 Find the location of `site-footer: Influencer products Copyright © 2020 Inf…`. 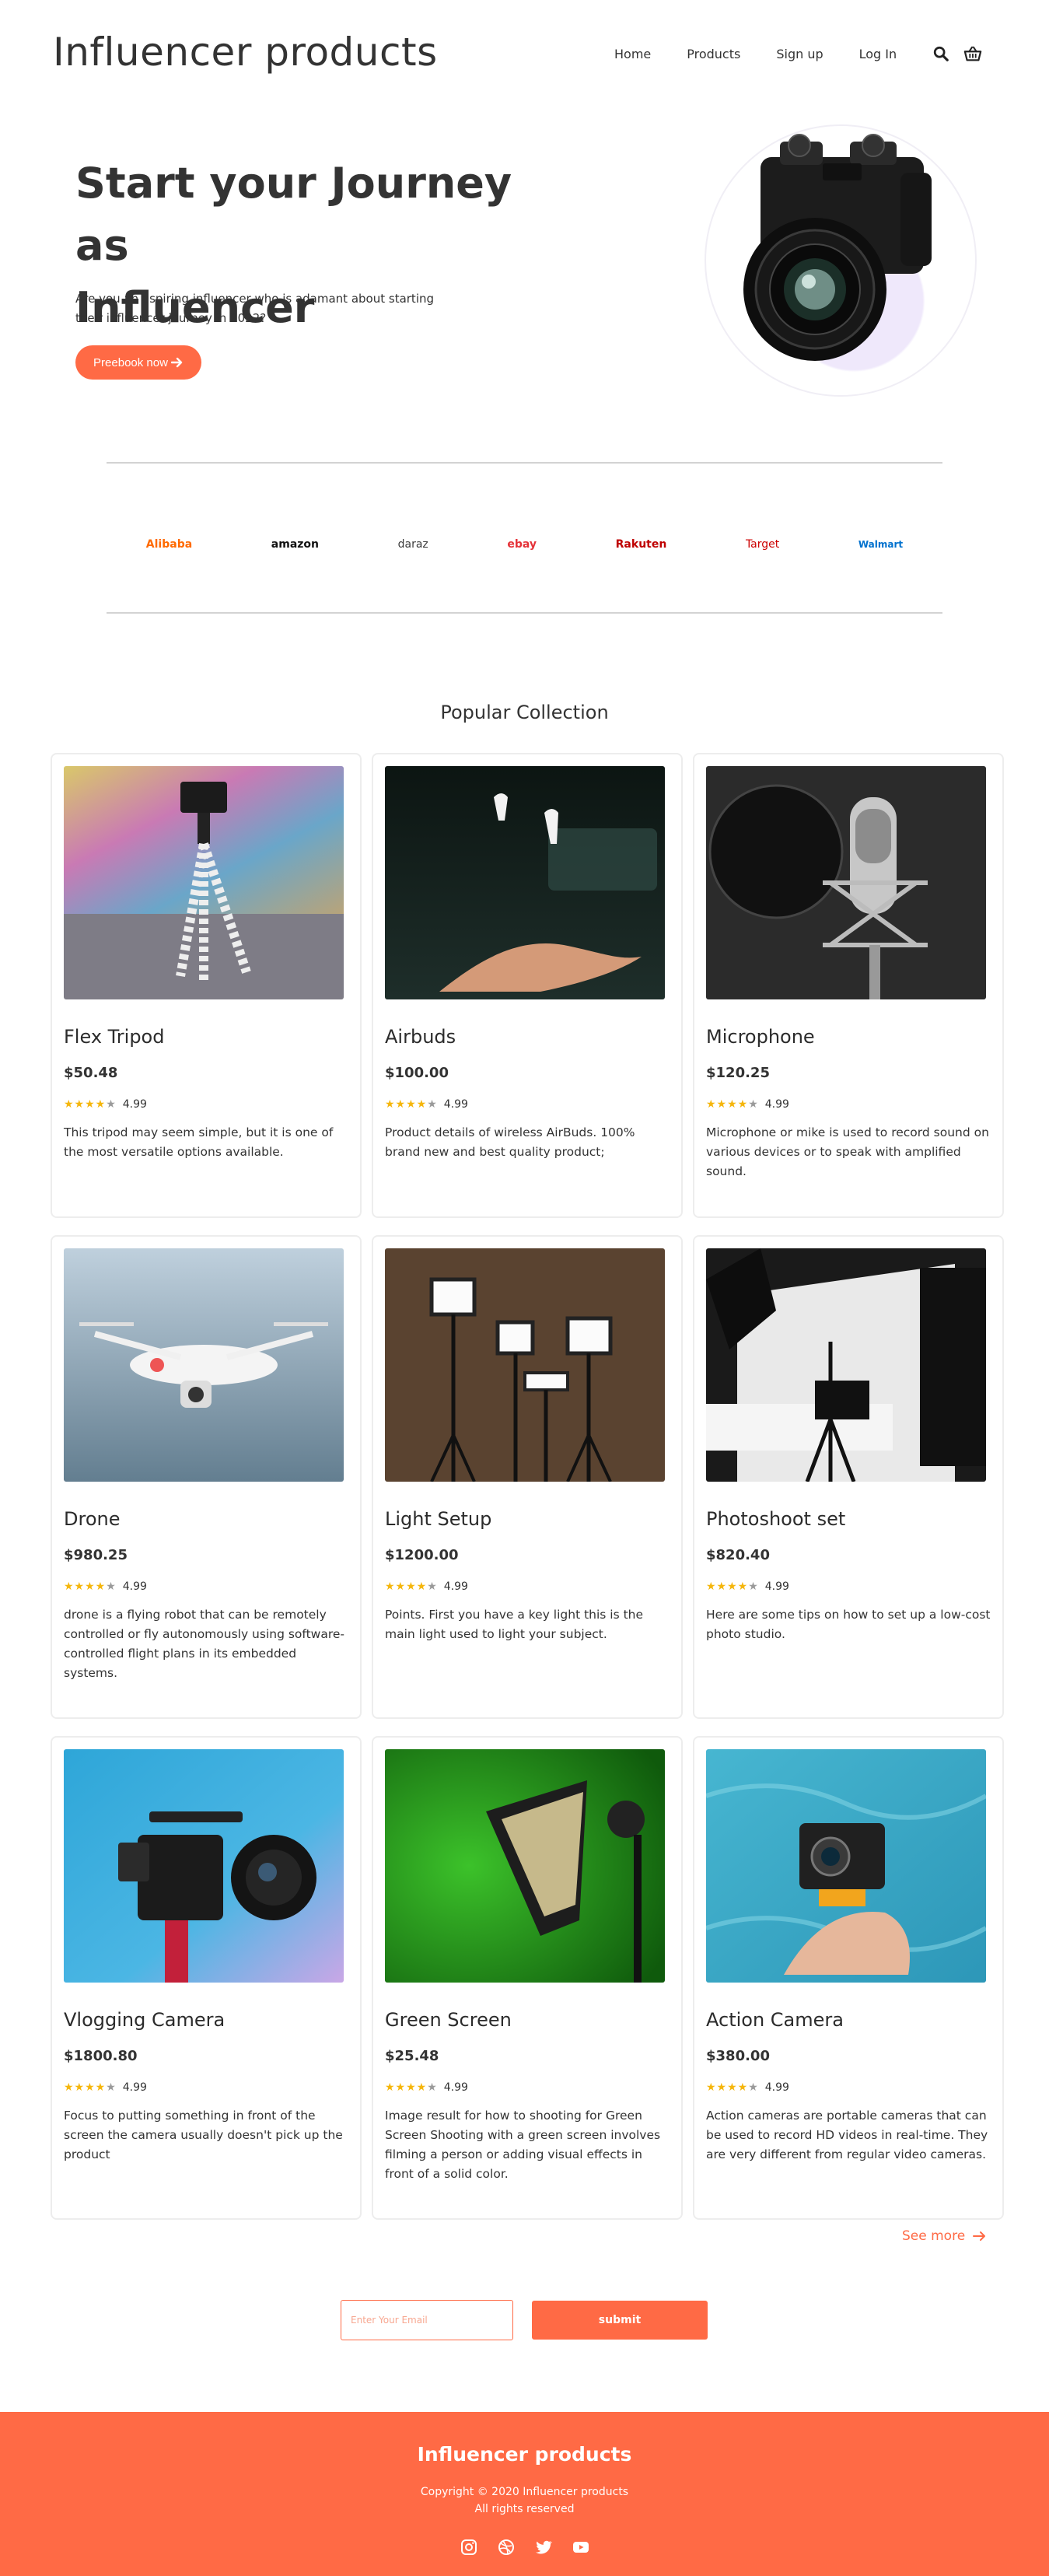

site-footer: Influencer products Copyright © 2020 Inf… is located at coordinates (524, 2494).